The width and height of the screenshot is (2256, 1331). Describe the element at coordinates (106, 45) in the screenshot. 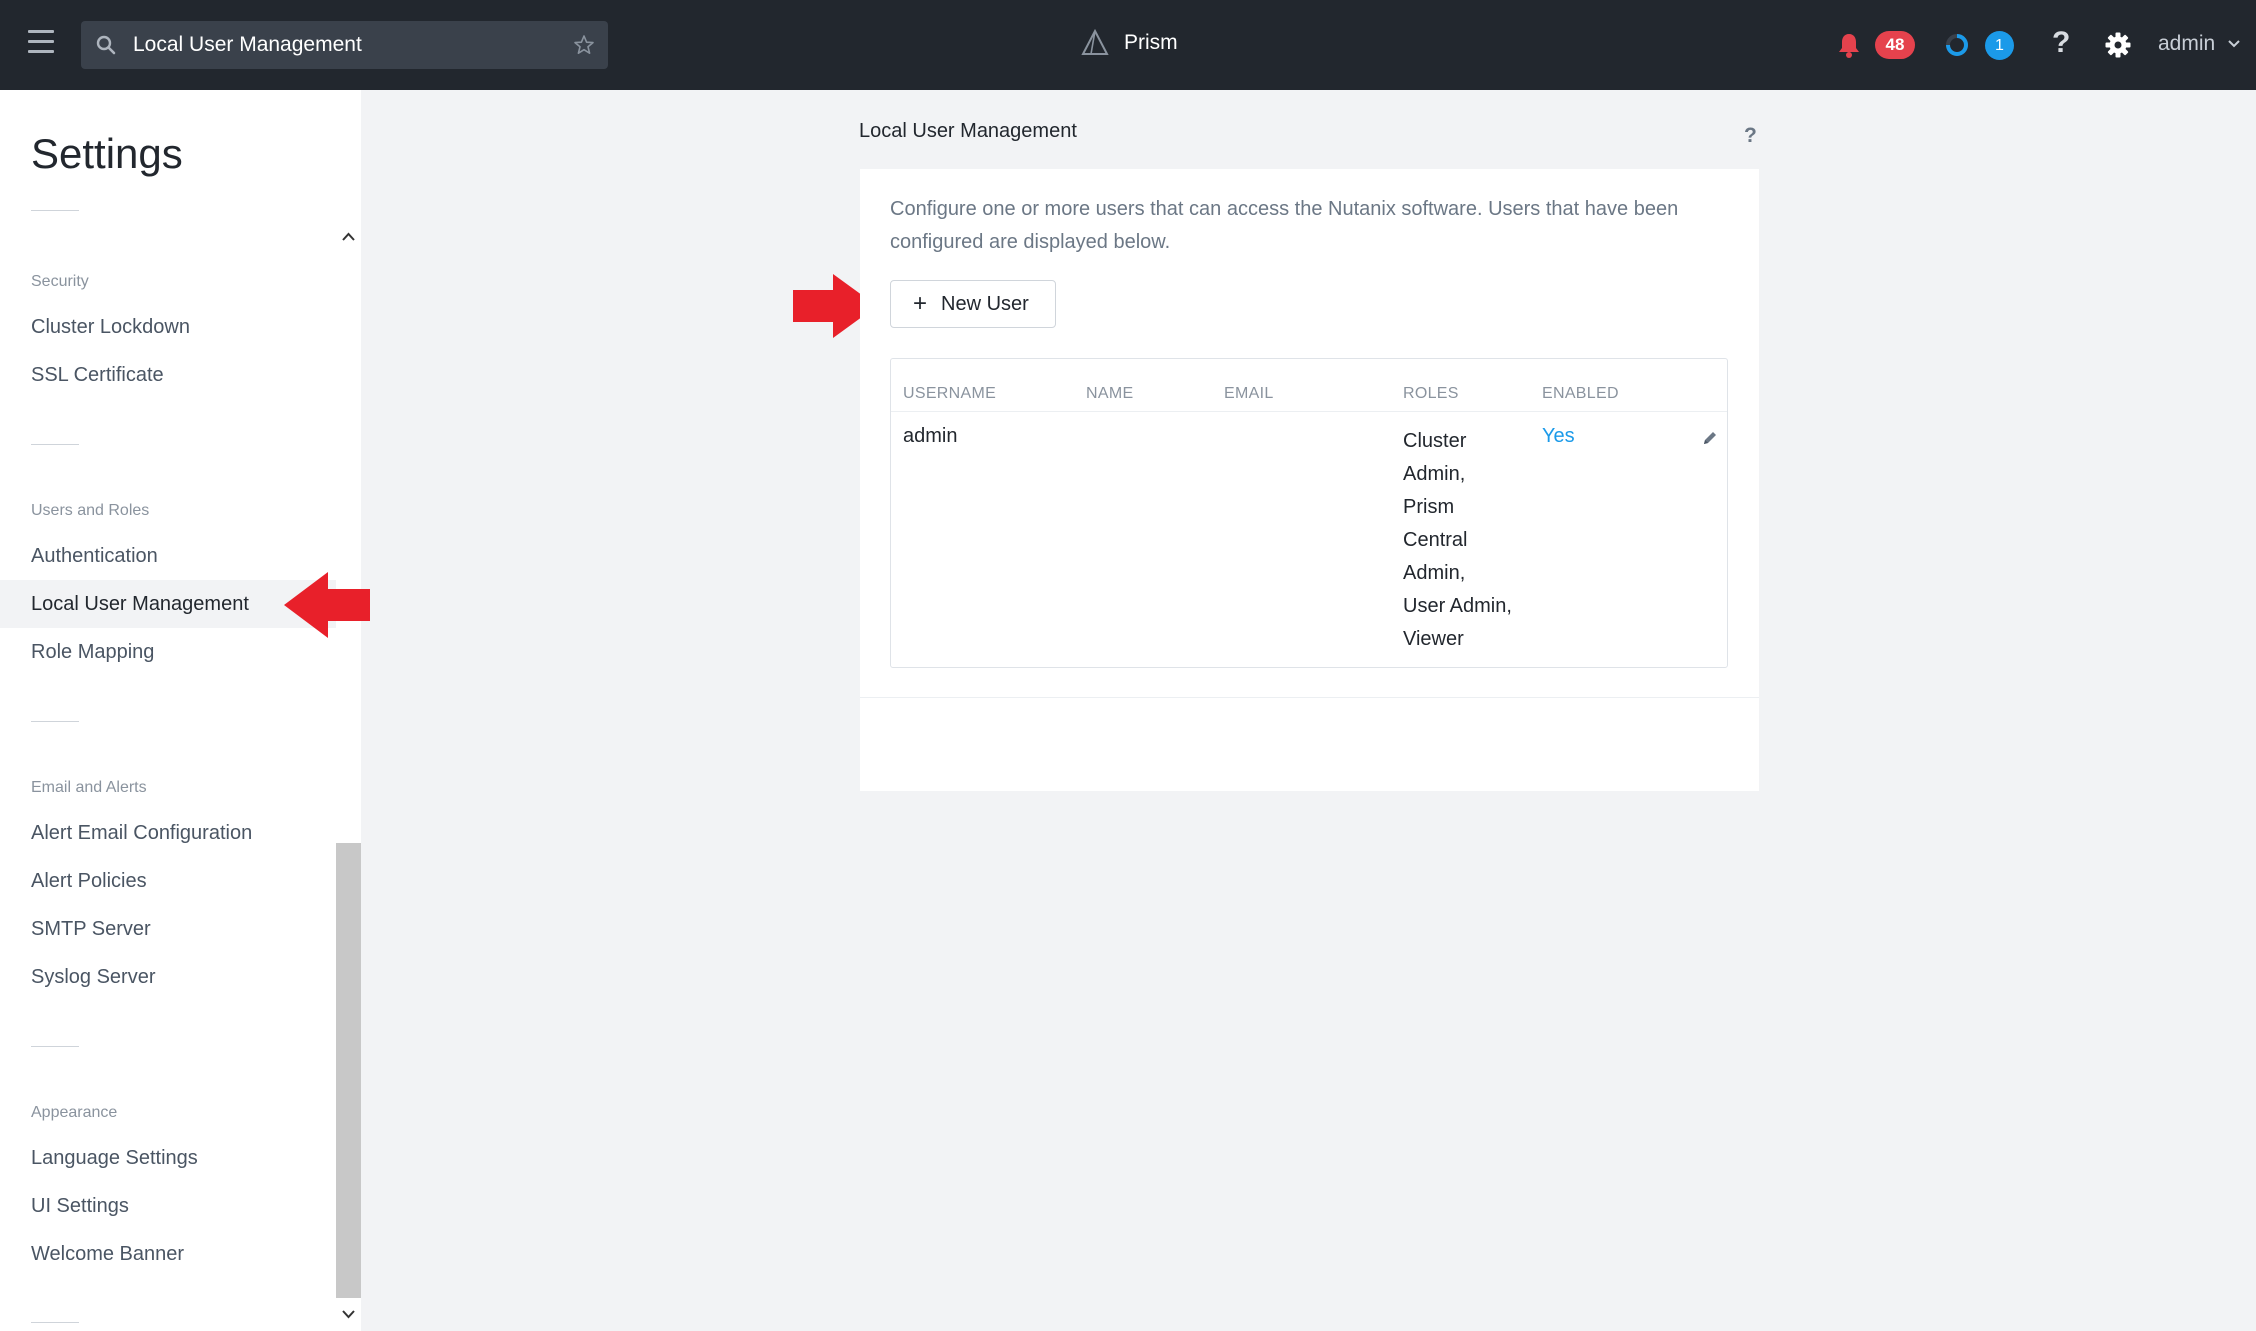

I see `search-icon` at that location.